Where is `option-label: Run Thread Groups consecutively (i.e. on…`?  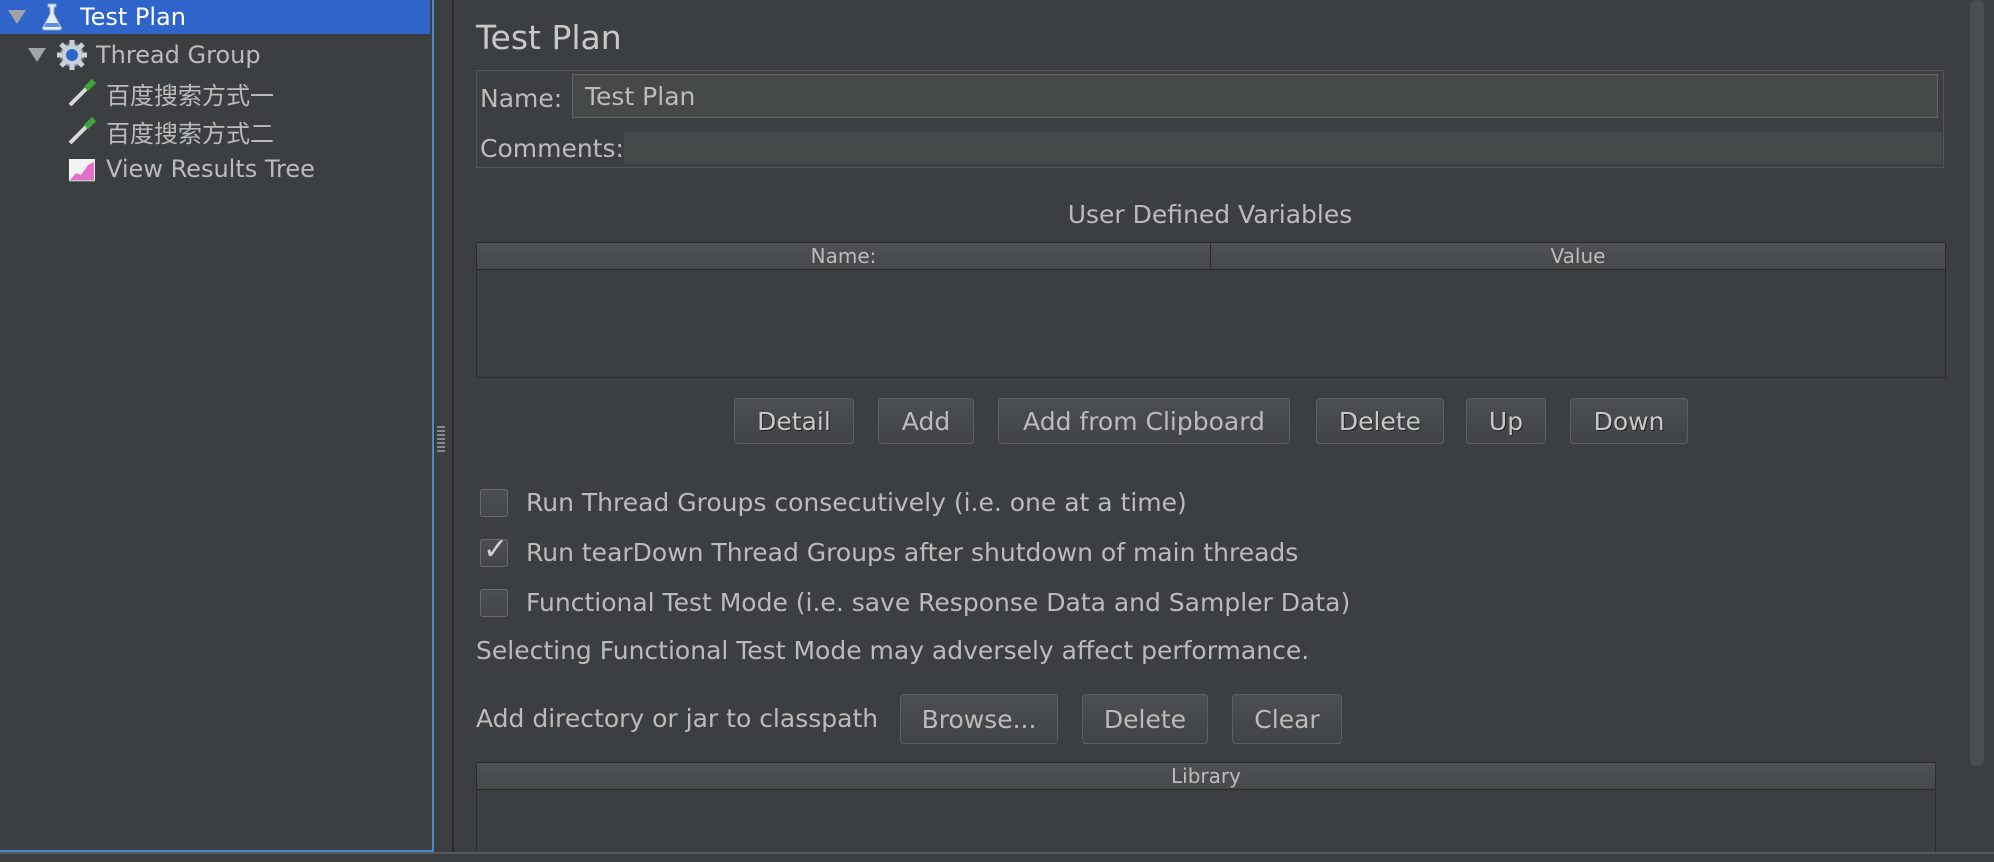 option-label: Run Thread Groups consecutively (i.e. on… is located at coordinates (856, 502).